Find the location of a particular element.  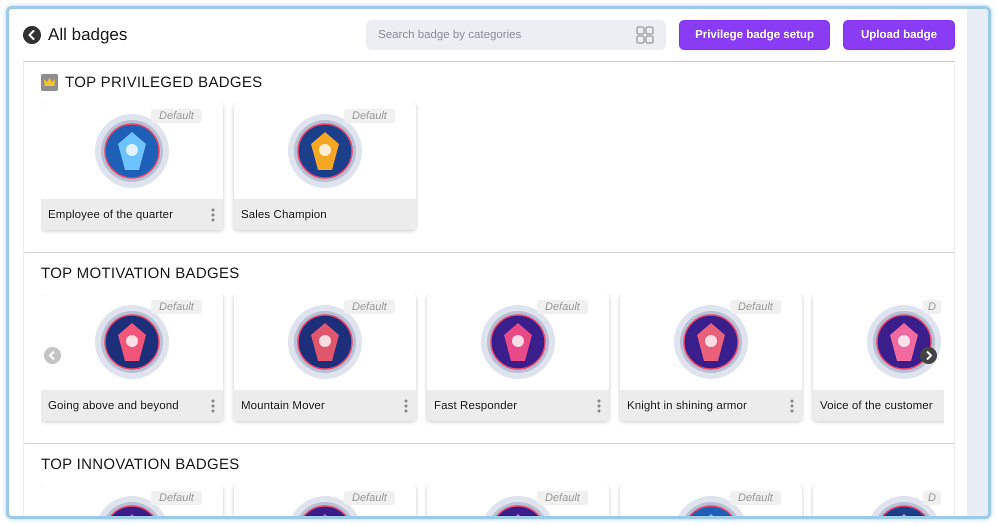

badge-name: Going above and beyond is located at coordinates (113, 406).